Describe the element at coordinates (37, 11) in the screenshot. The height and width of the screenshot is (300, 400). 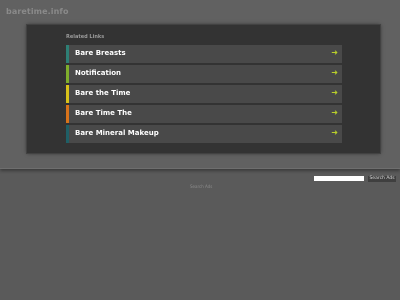
I see `site-title: baretime.info` at that location.